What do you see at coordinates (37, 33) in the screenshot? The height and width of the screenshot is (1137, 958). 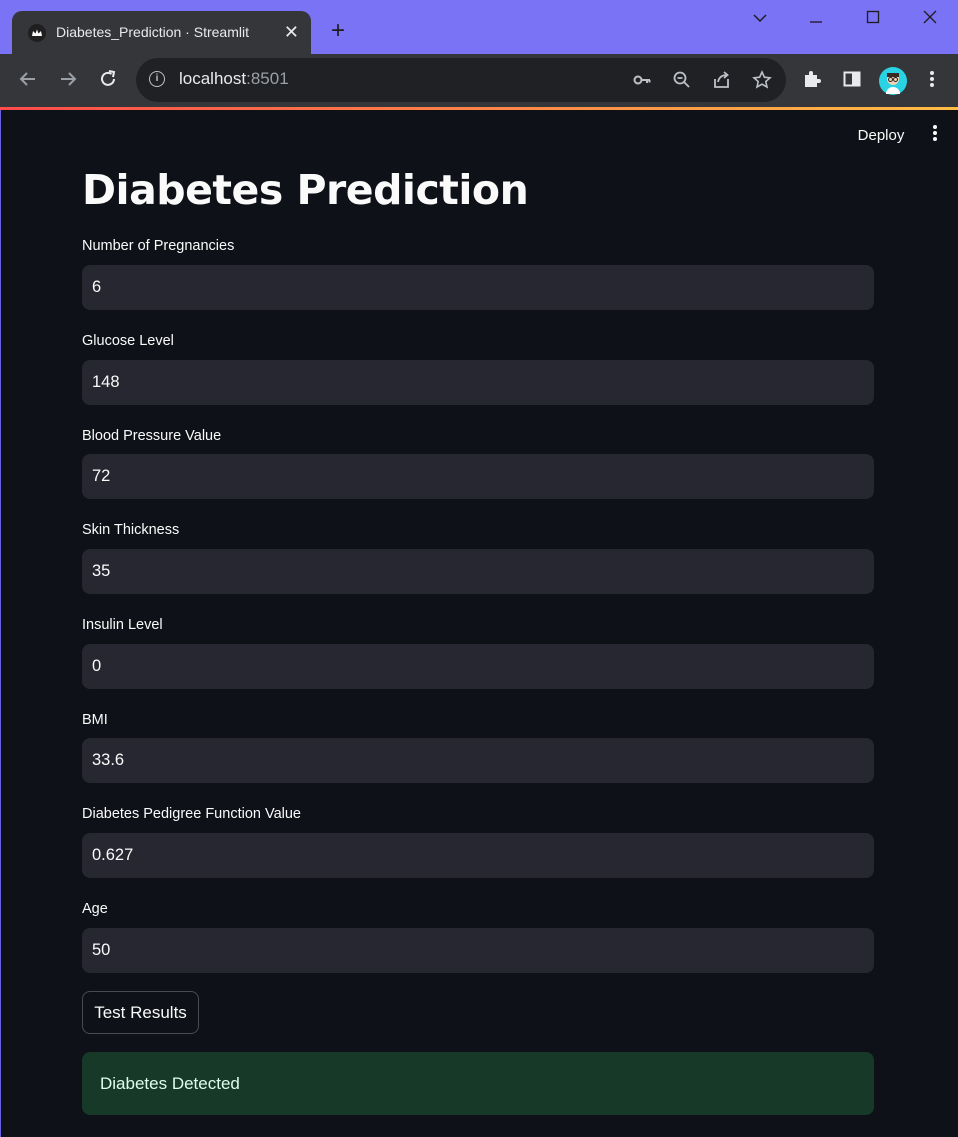 I see `streamlit-favicon-icon` at bounding box center [37, 33].